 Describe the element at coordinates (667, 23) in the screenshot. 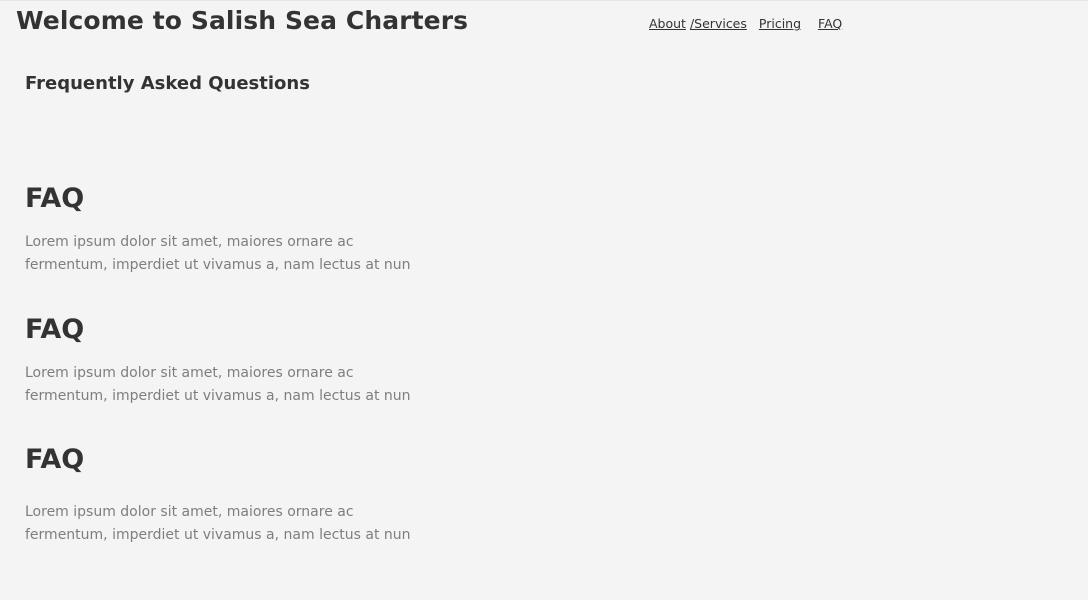

I see `nav-link-about: About` at that location.